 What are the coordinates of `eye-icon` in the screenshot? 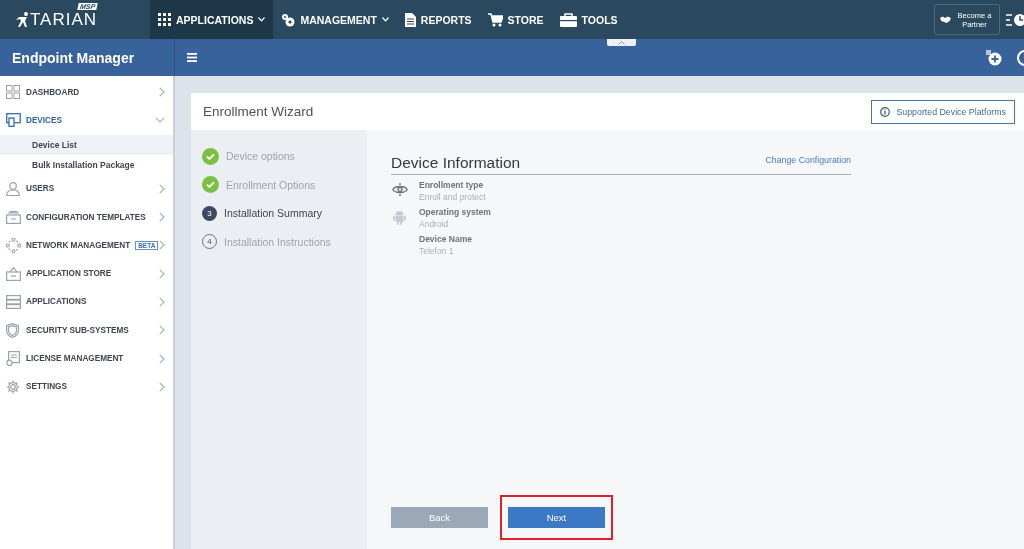 It's located at (399, 189).